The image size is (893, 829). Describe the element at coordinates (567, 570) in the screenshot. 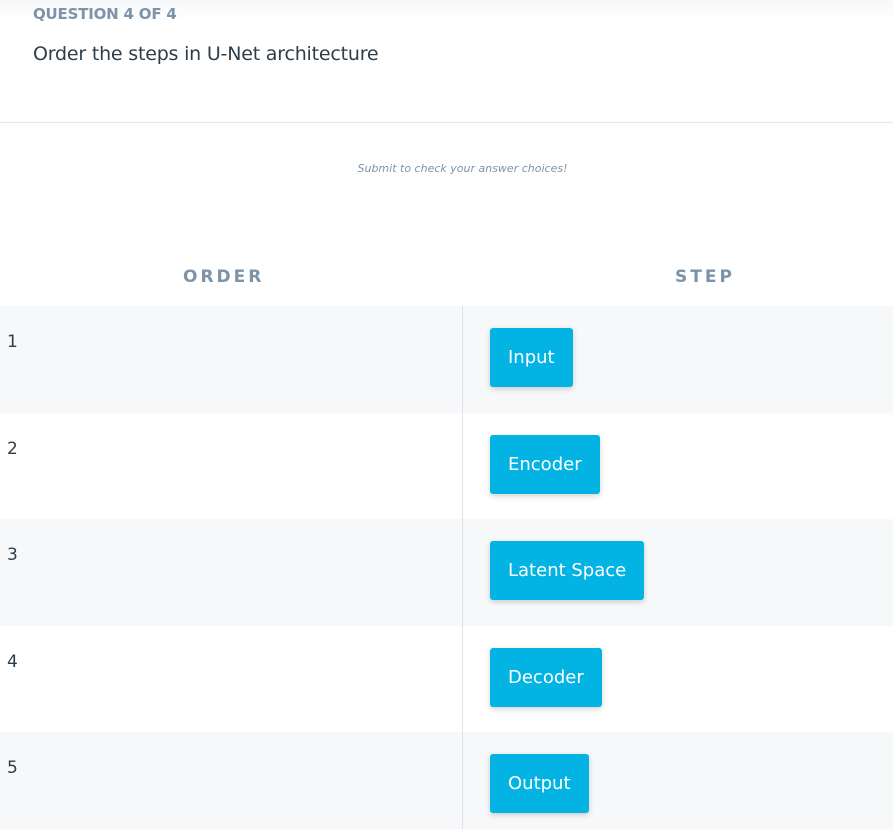

I see `step-latent-space-button: Latent Space` at that location.